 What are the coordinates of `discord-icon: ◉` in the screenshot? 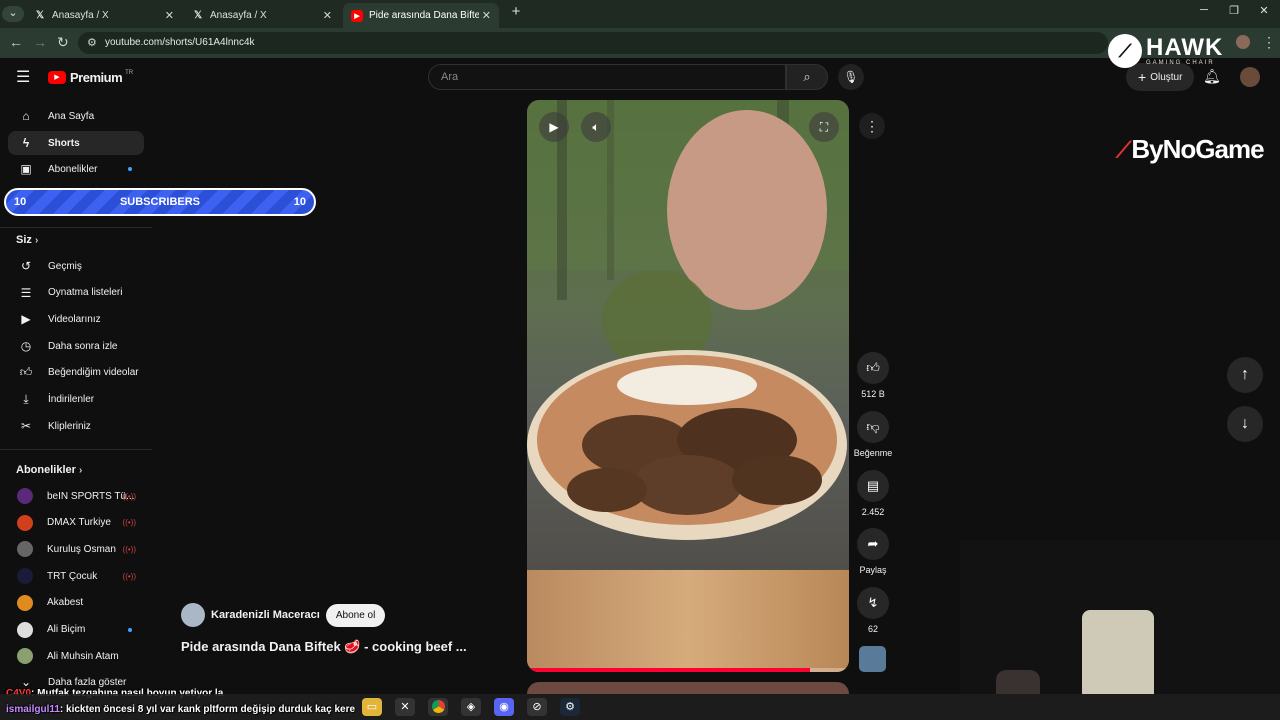 It's located at (504, 707).